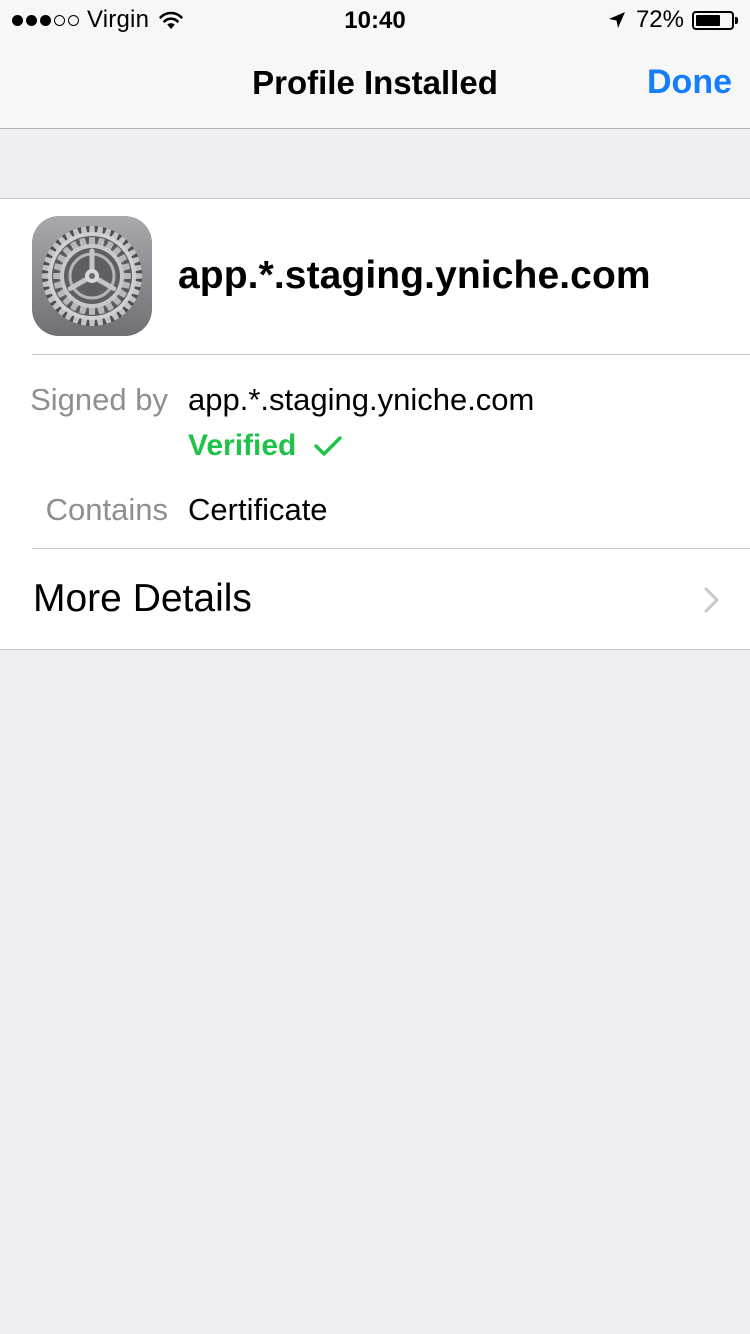  What do you see at coordinates (711, 600) in the screenshot?
I see `chevron-right-icon` at bounding box center [711, 600].